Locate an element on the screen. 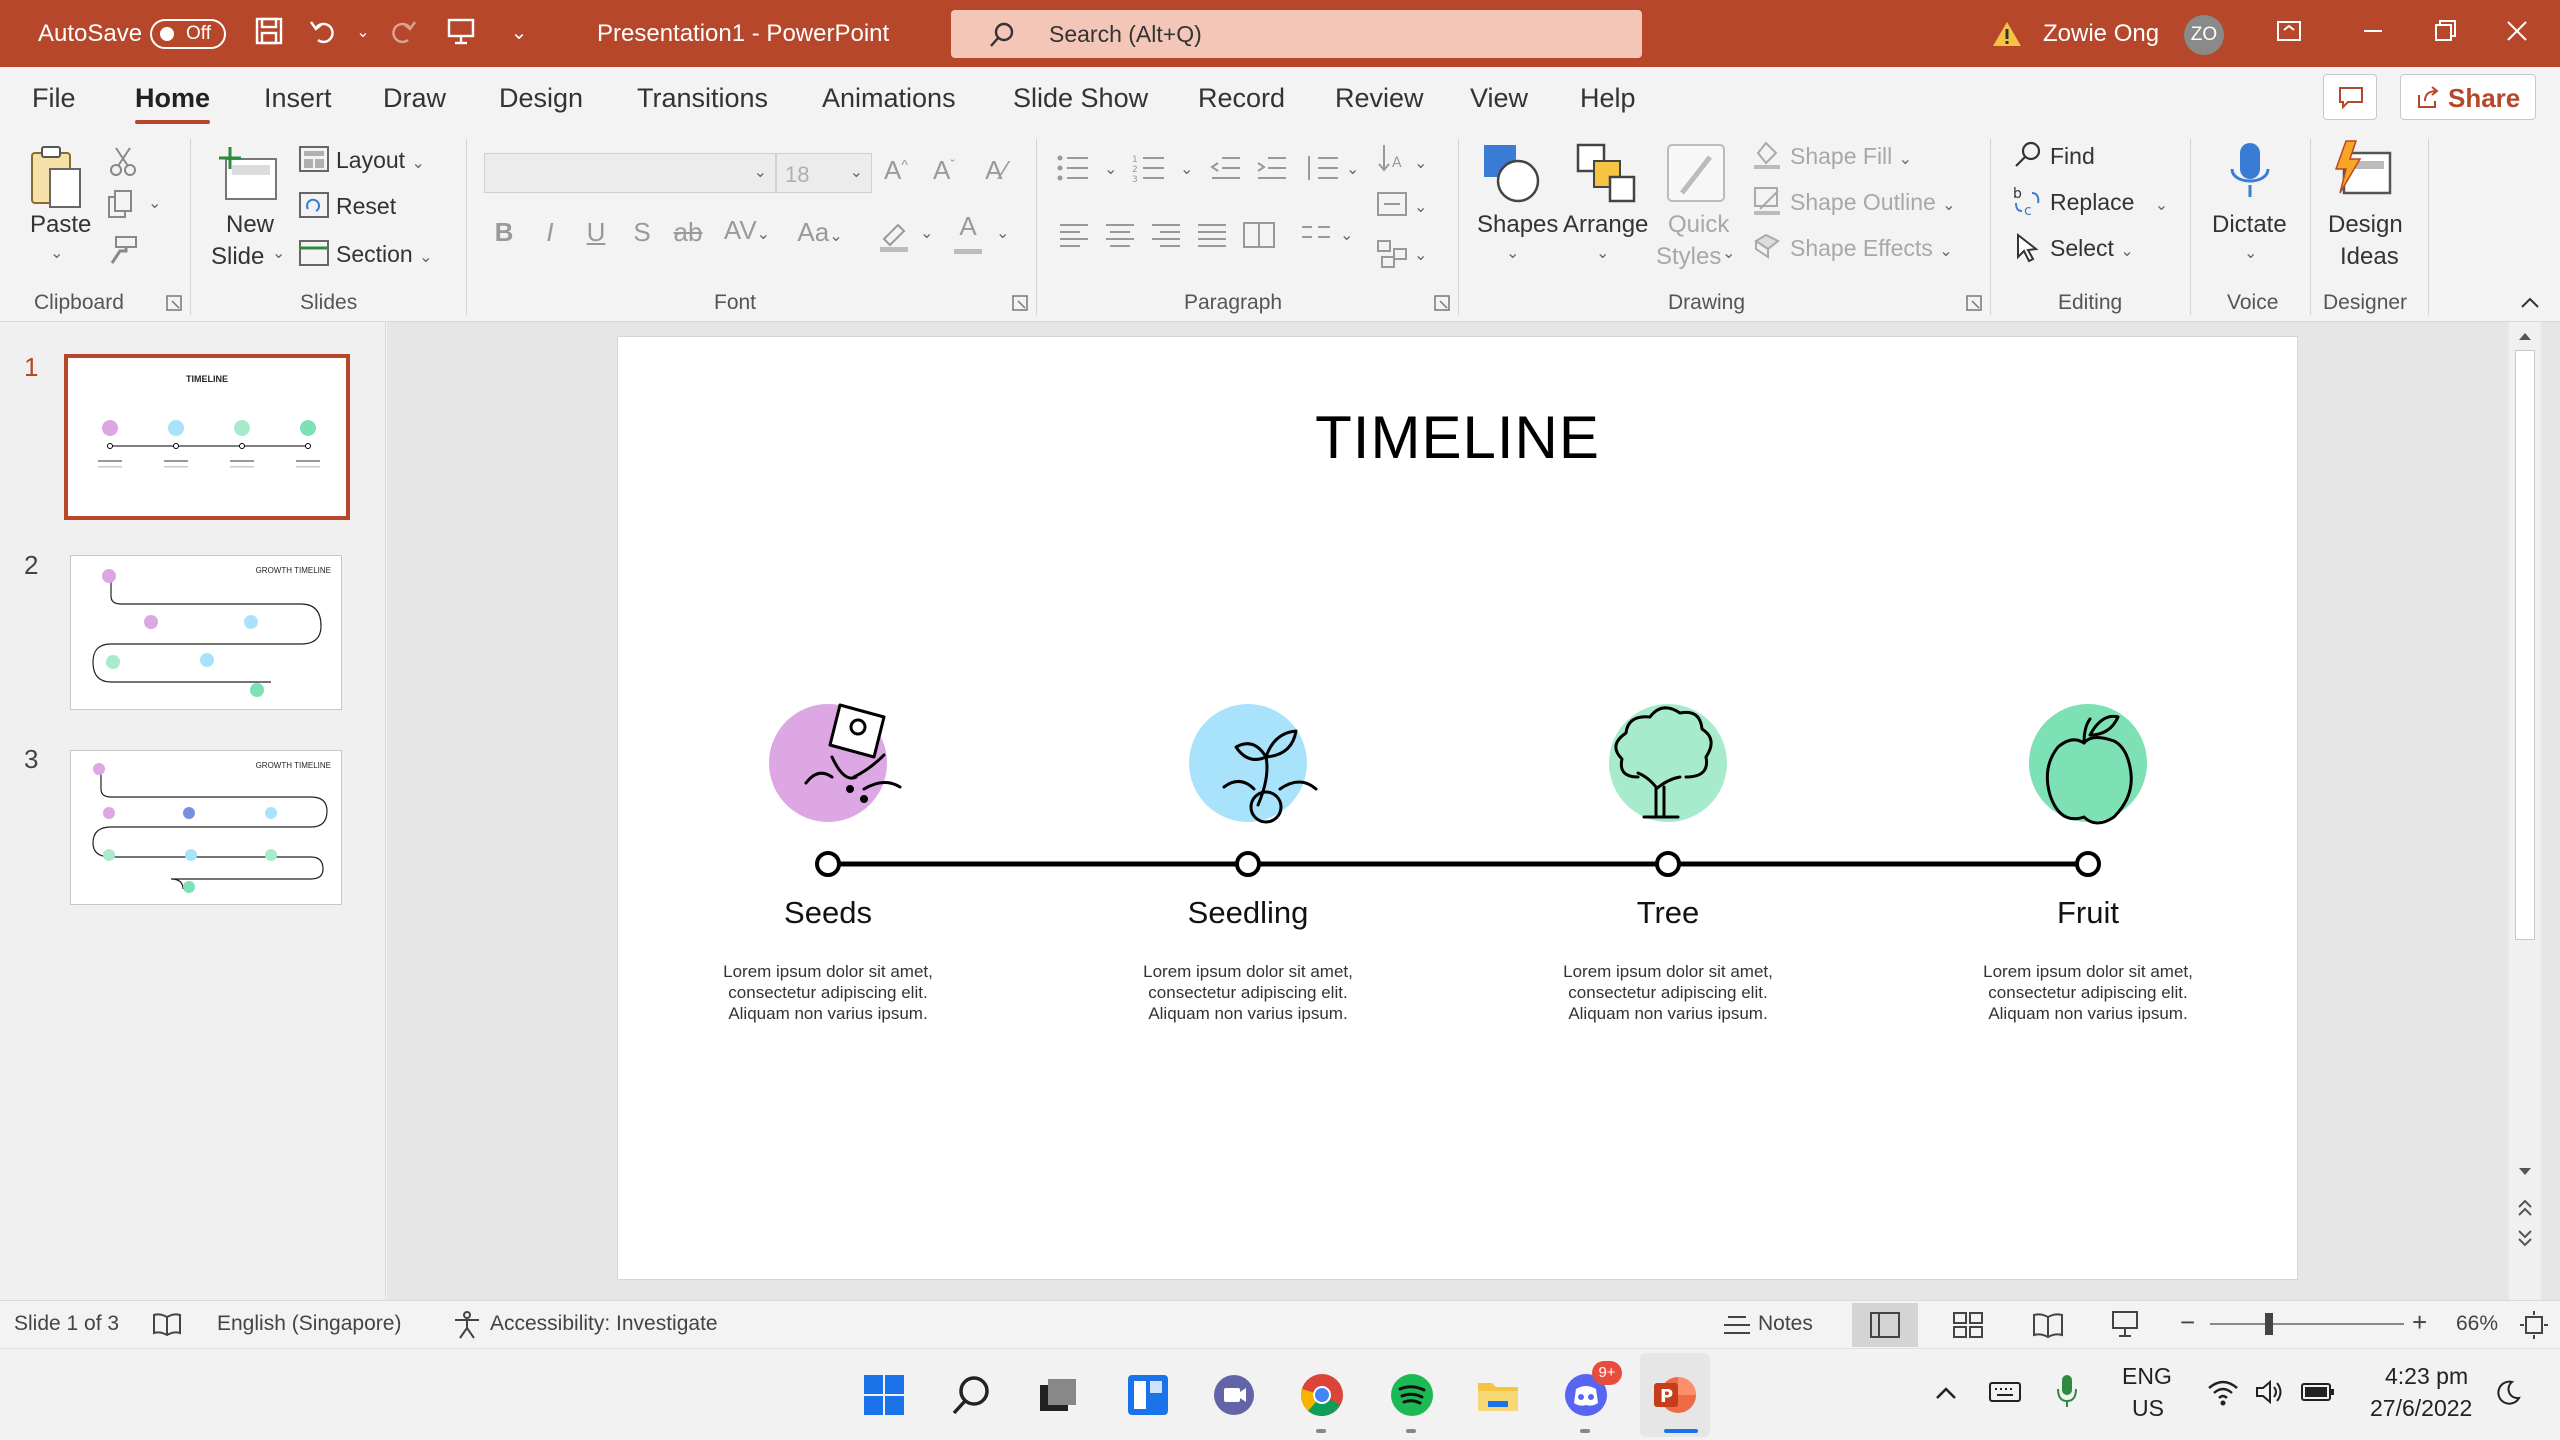 The height and width of the screenshot is (1440, 2560). text-direction-icon: A is located at coordinates (1391, 160).